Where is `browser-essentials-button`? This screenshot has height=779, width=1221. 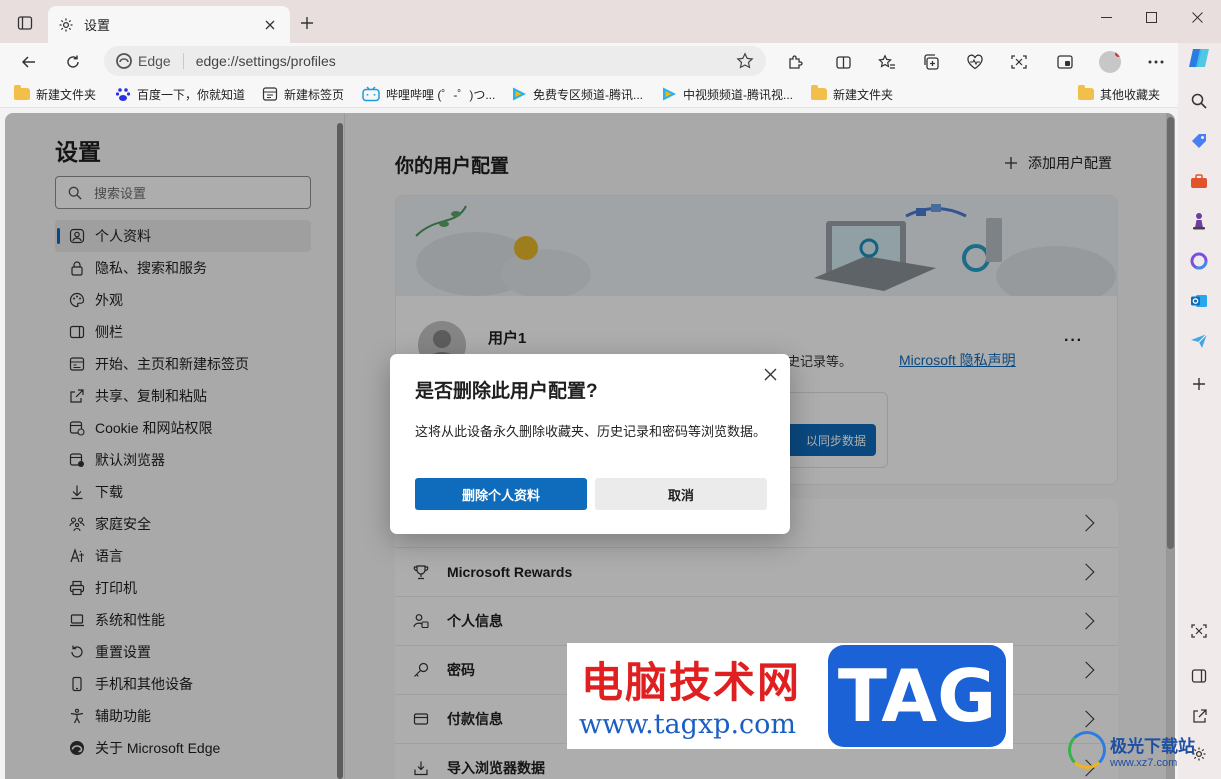 browser-essentials-button is located at coordinates (975, 62).